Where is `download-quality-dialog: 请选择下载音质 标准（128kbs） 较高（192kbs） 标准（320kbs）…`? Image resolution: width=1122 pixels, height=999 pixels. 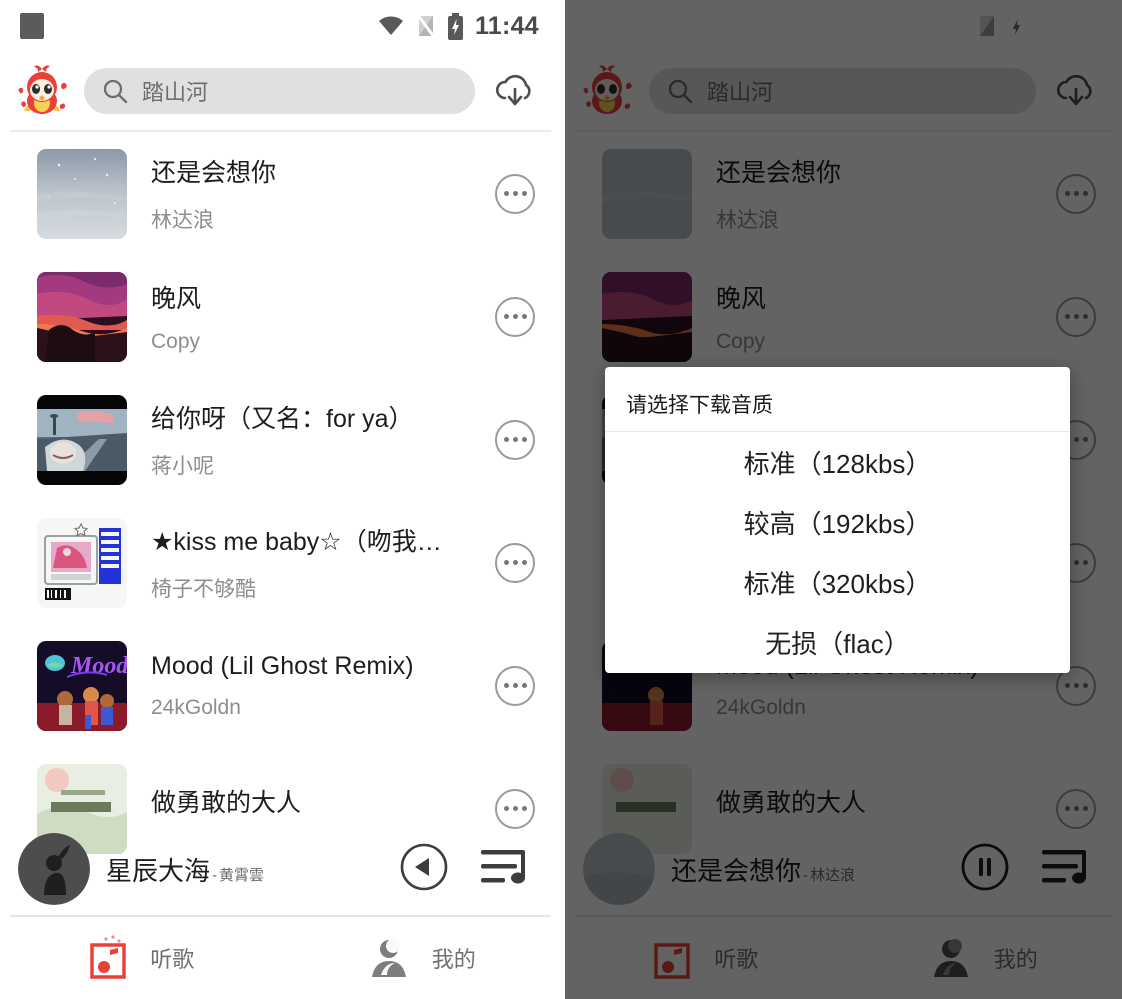
download-quality-dialog: 请选择下载音质 标准（128kbs） 较高（192kbs） 标准（320kbs）… is located at coordinates (837, 520).